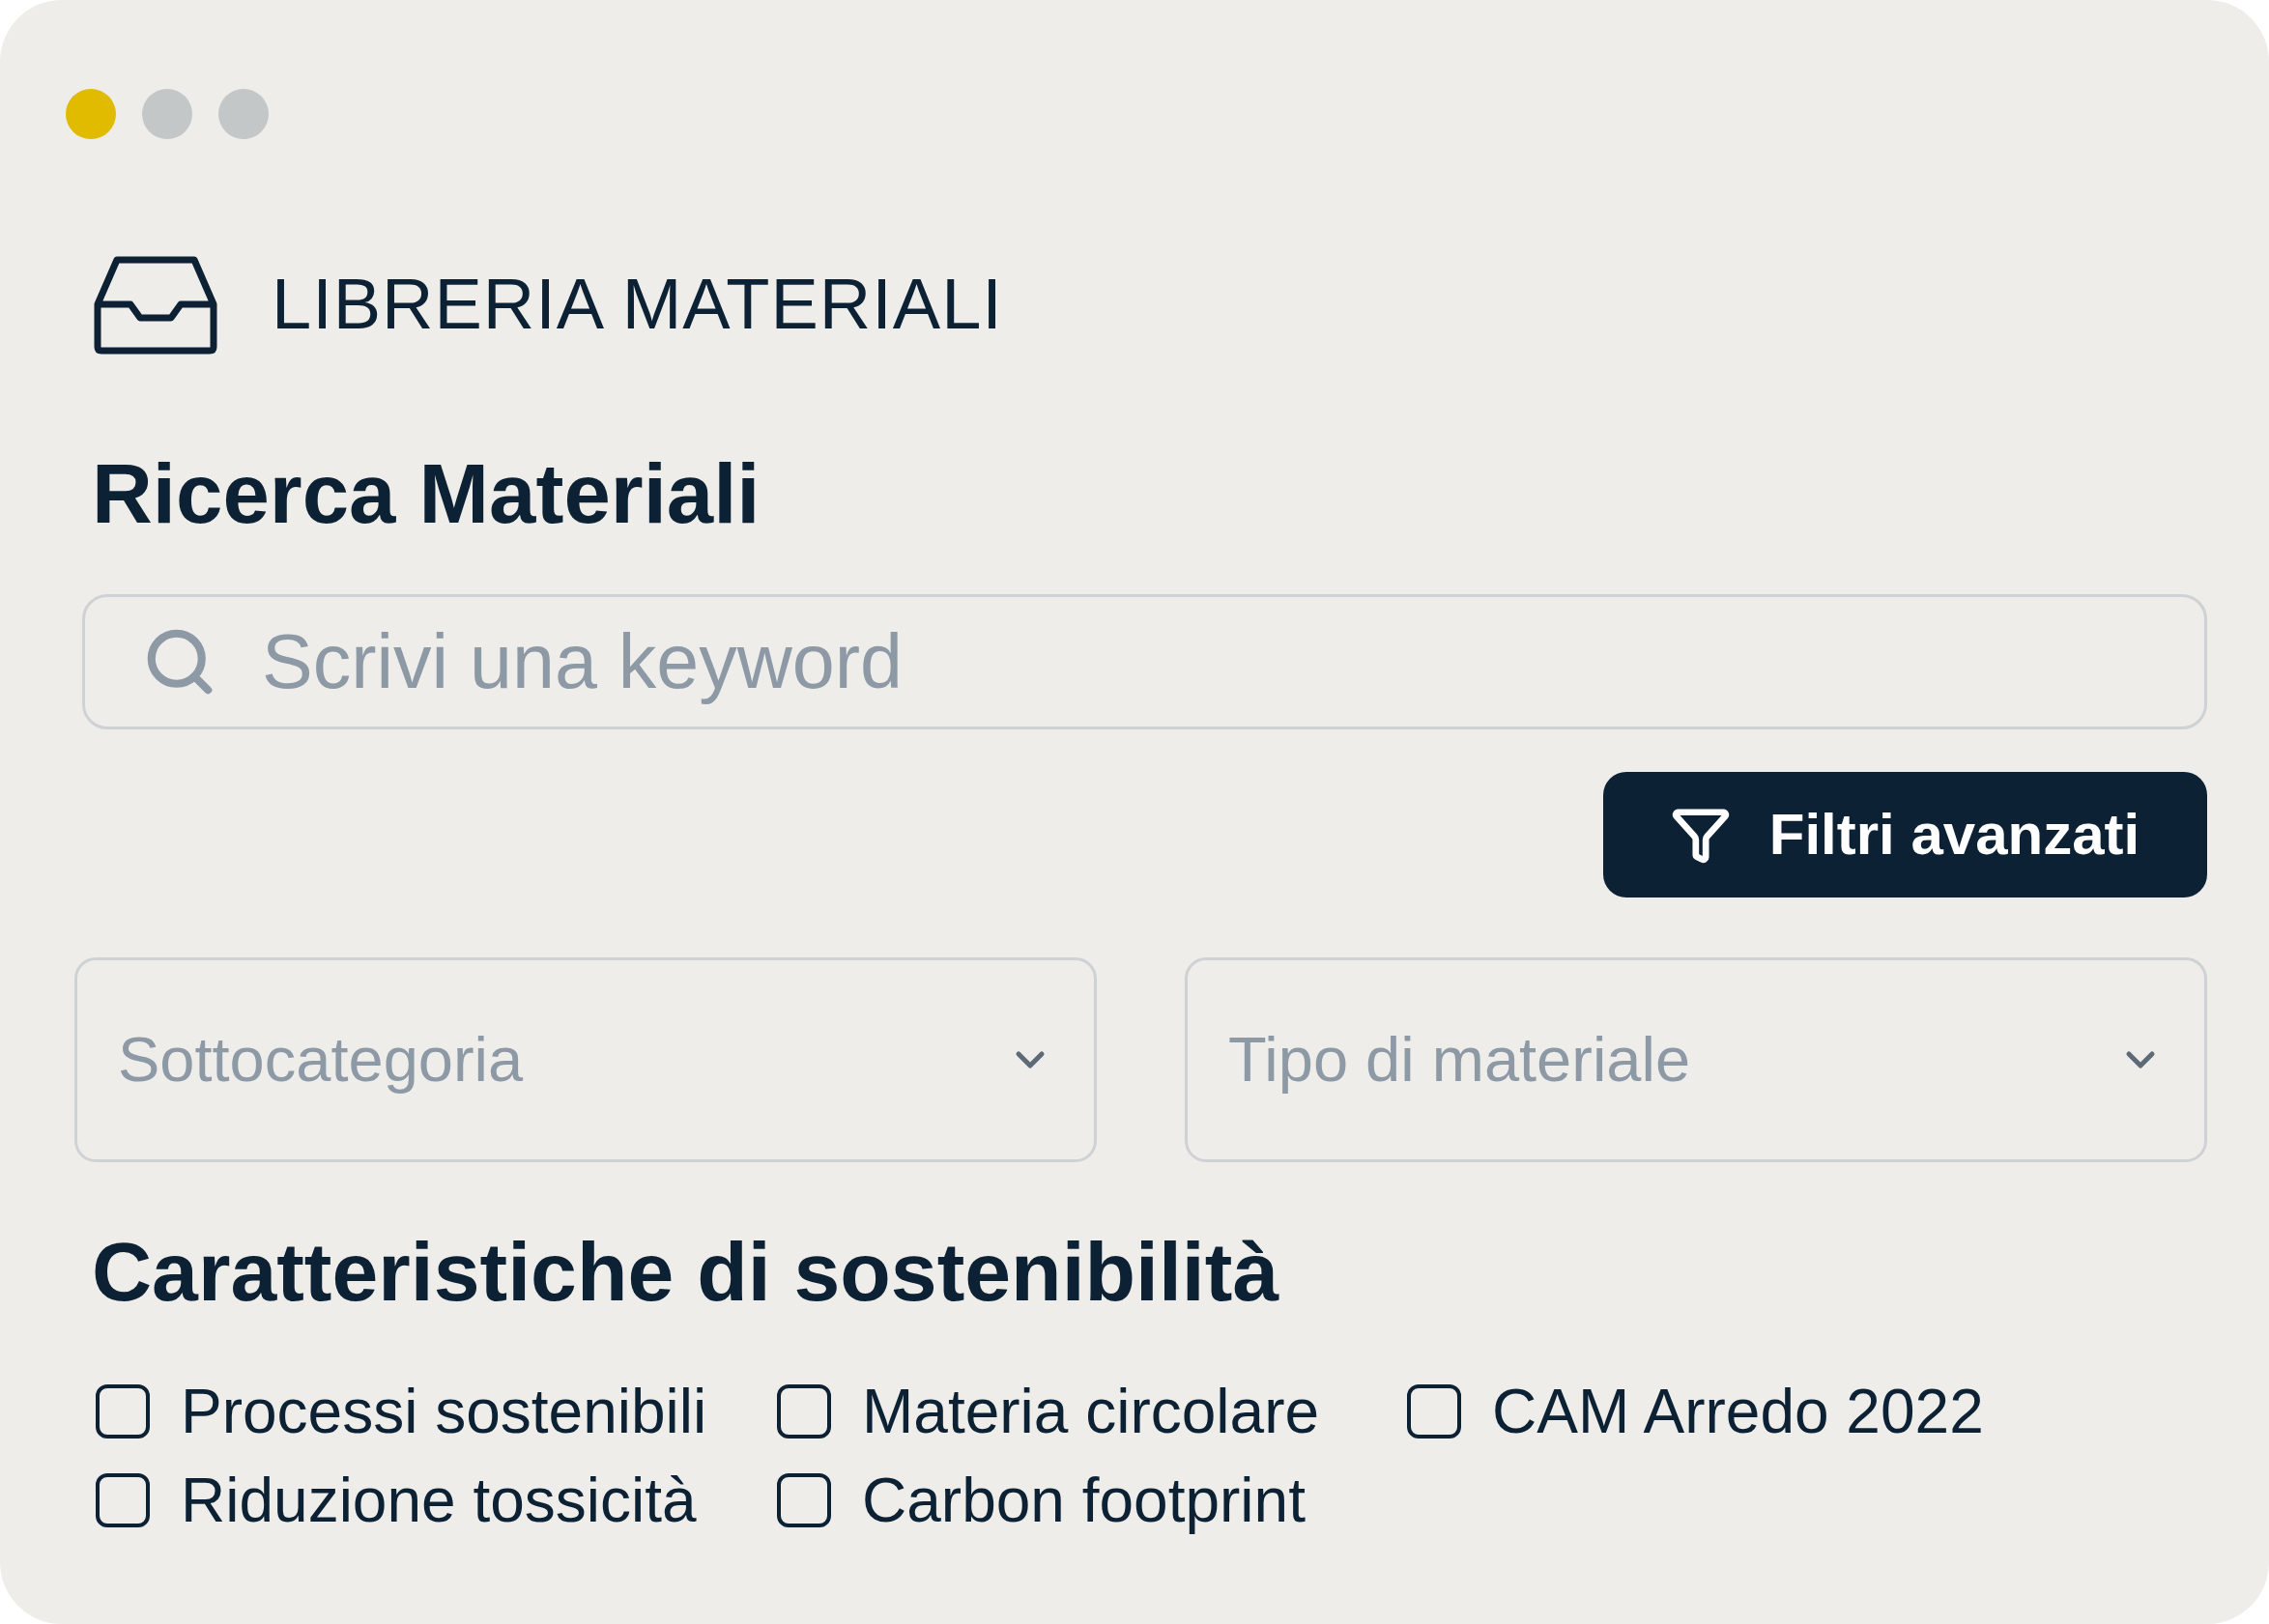  I want to click on inbox-tray-icon, so click(155, 304).